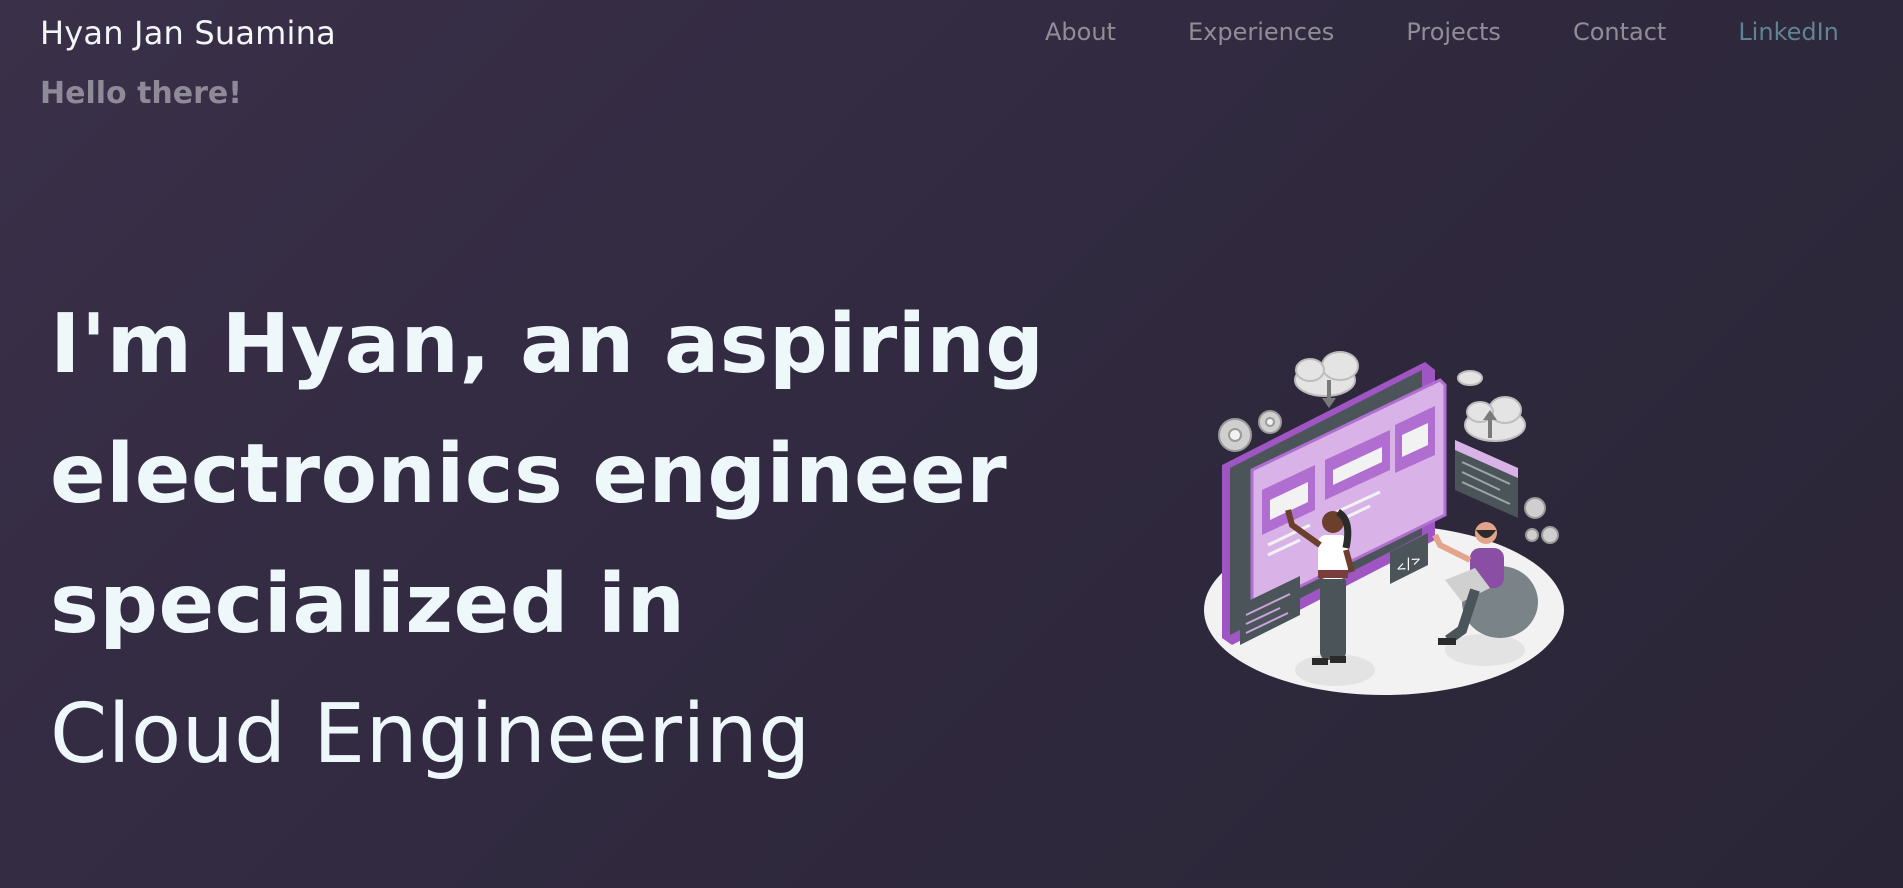 The image size is (1903, 888). I want to click on hero-line-1: I'm Hyan, an aspiring, so click(547, 344).